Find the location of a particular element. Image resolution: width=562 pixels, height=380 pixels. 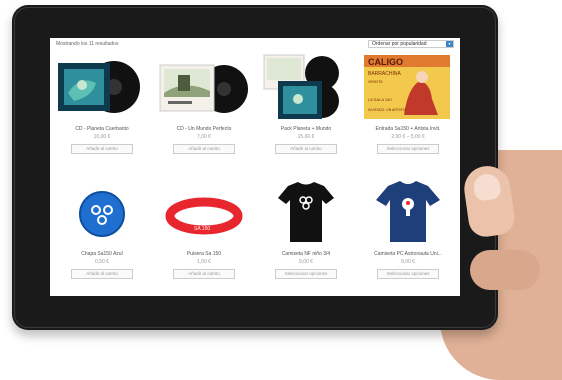

product-image-pack is located at coordinates (306, 87).